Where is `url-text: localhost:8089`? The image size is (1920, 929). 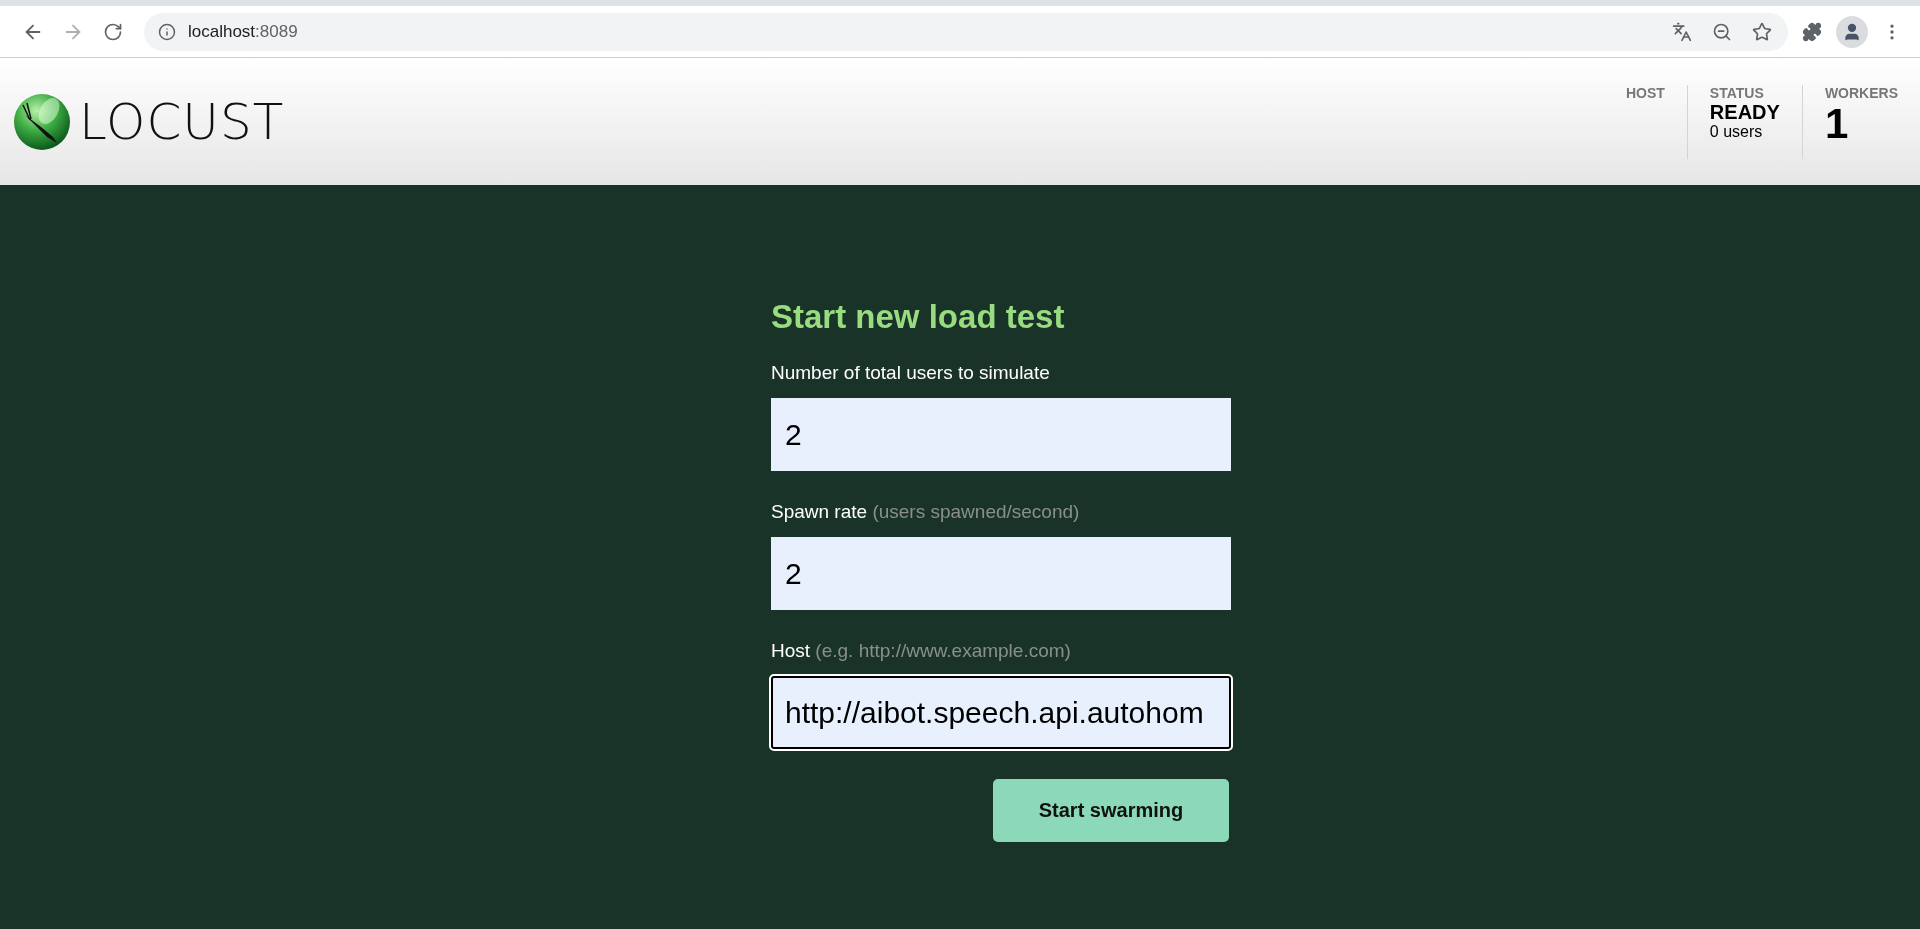 url-text: localhost:8089 is located at coordinates (243, 31).